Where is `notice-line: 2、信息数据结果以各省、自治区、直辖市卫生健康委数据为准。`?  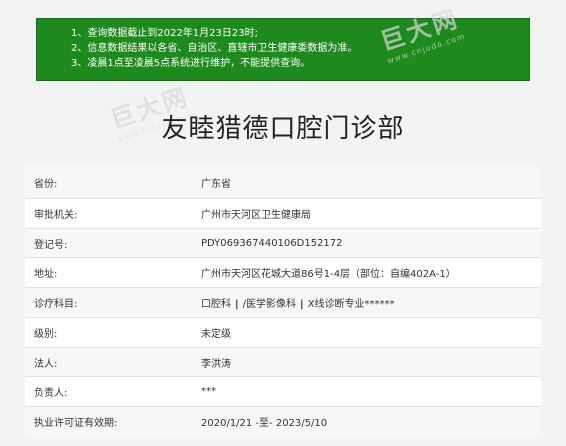 notice-line: 2、信息数据结果以各省、自治区、直辖市卫生健康委数据为准。 is located at coordinates (214, 48).